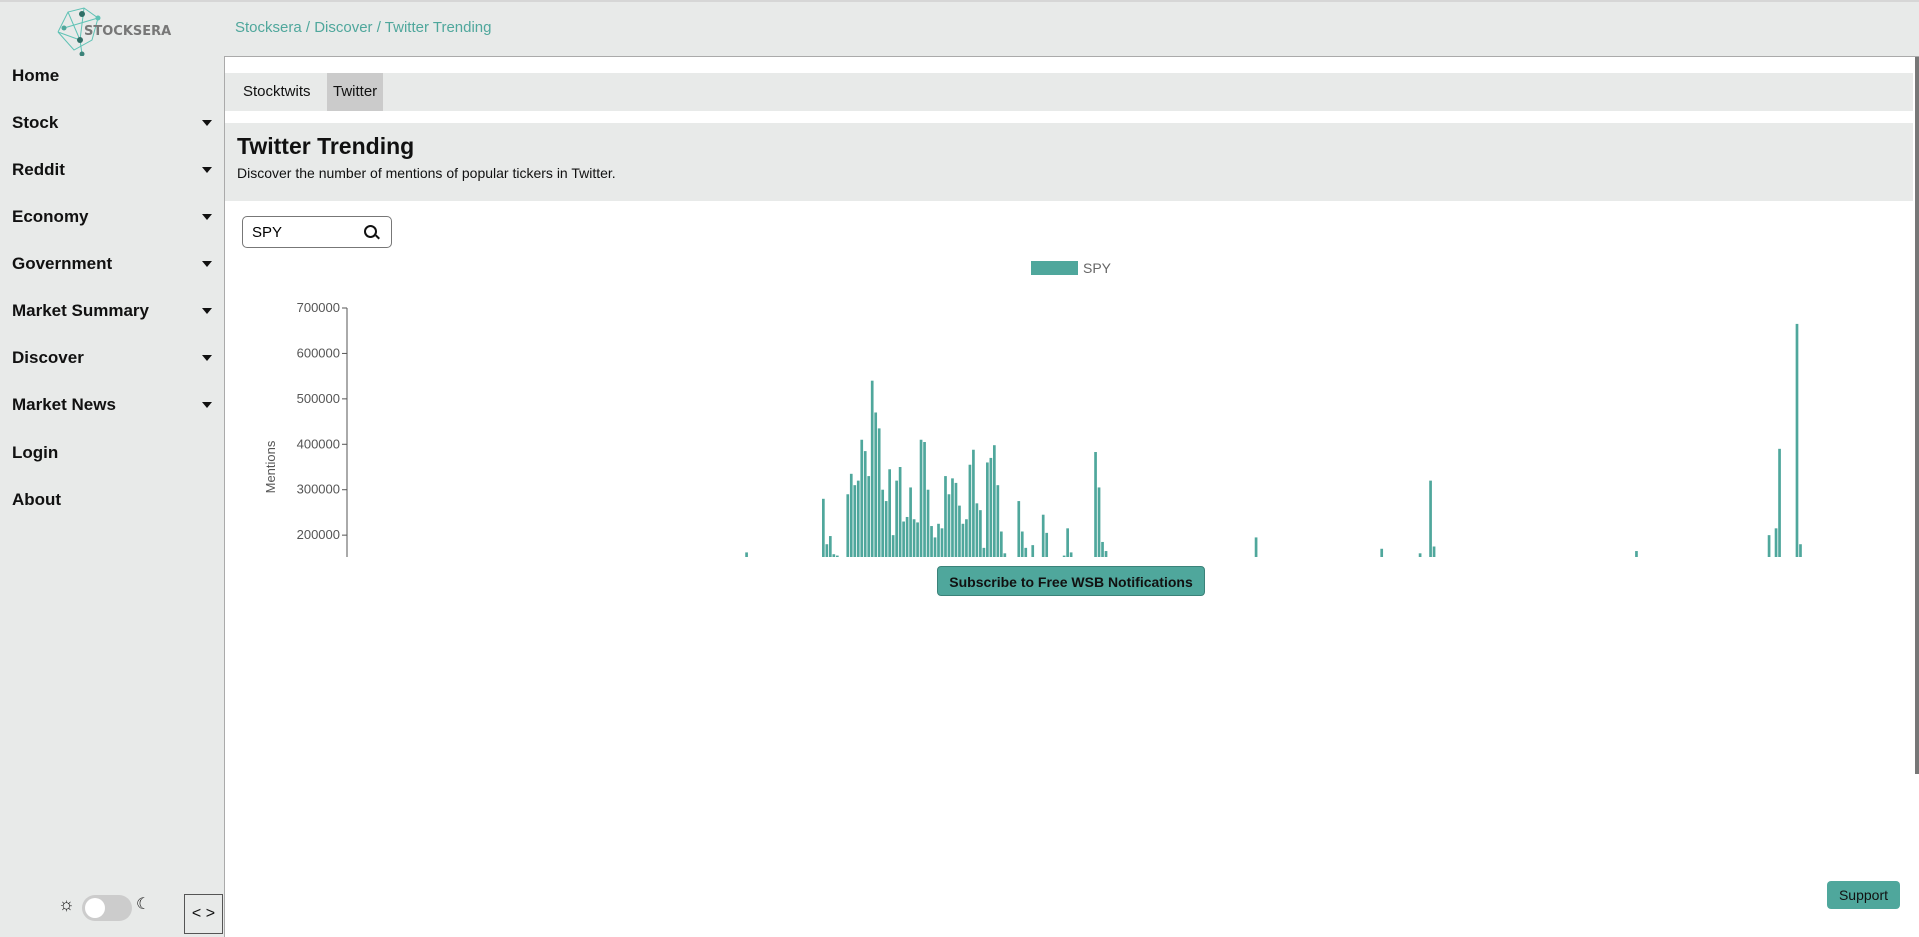 This screenshot has width=1919, height=937. I want to click on sidebar-item-login: Login, so click(112, 453).